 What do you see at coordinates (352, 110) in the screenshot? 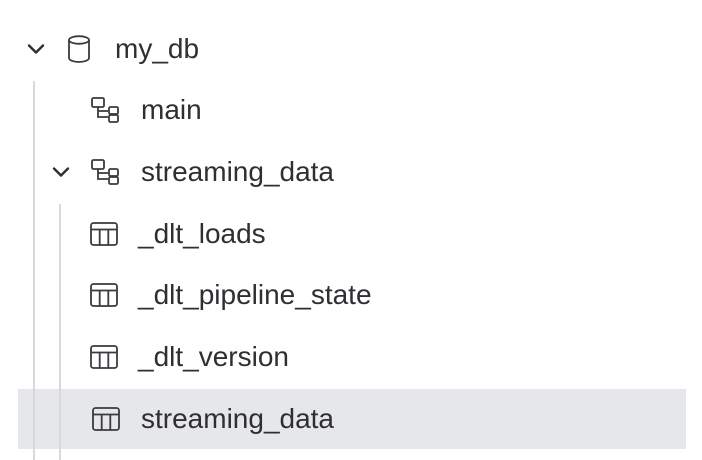
I see `tree-row-schema-main: main` at bounding box center [352, 110].